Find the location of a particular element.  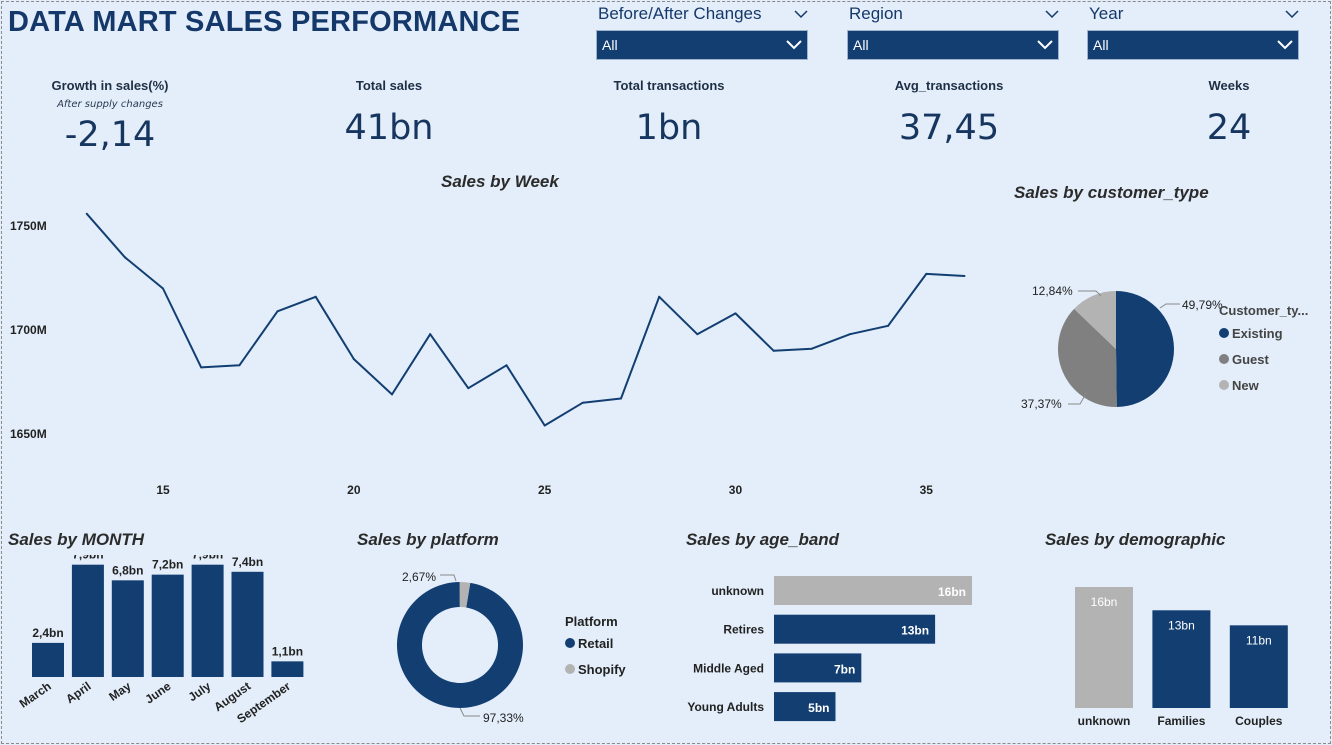

y-tick-label: 1650M is located at coordinates (28, 434).